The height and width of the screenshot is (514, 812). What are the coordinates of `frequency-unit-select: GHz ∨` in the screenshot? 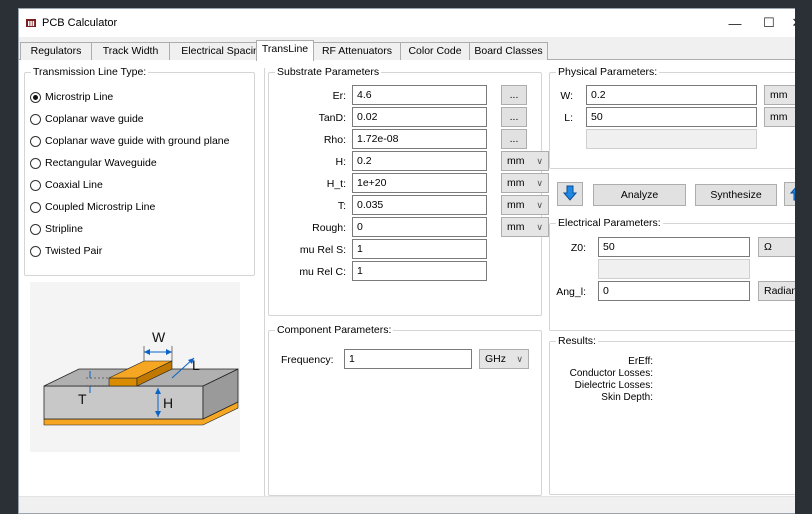 It's located at (504, 359).